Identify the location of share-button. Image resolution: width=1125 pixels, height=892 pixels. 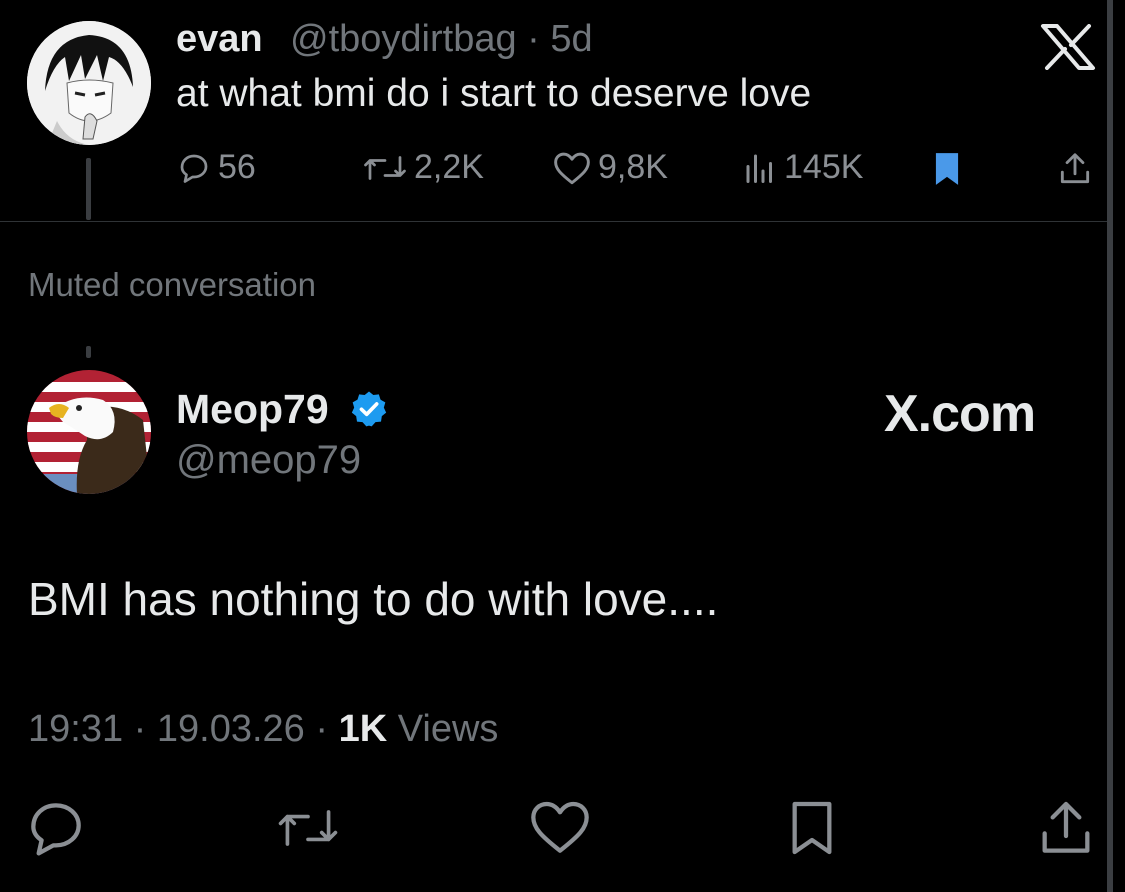
(1066, 828).